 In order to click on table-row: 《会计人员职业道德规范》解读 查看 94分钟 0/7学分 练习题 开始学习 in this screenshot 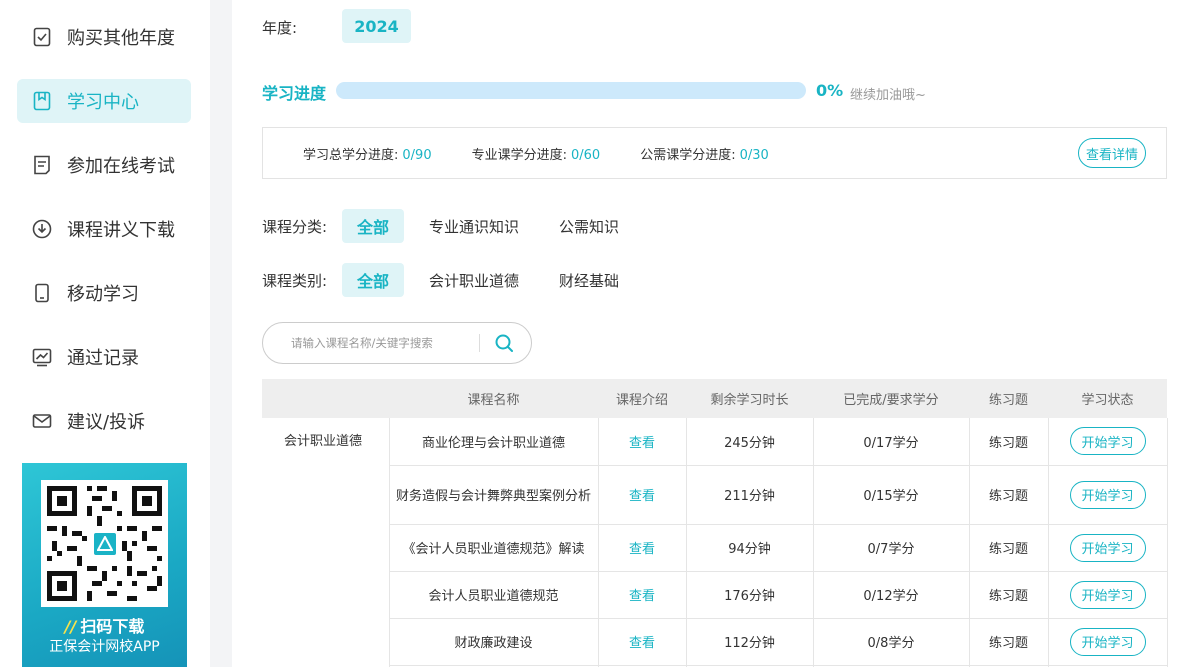, I will do `click(715, 548)`.